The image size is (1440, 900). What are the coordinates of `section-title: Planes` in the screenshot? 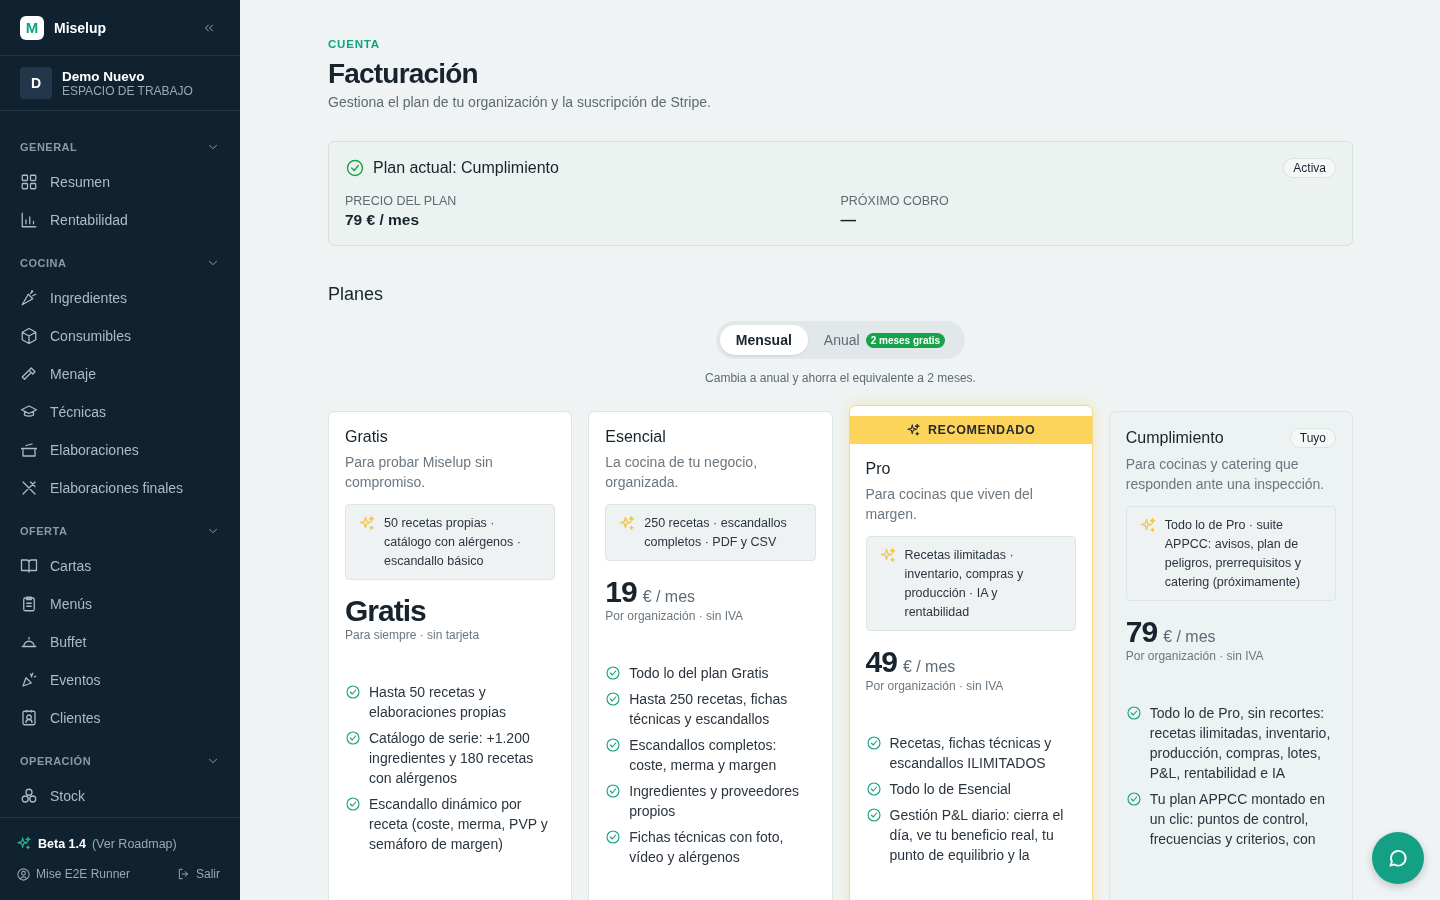 It's located at (356, 294).